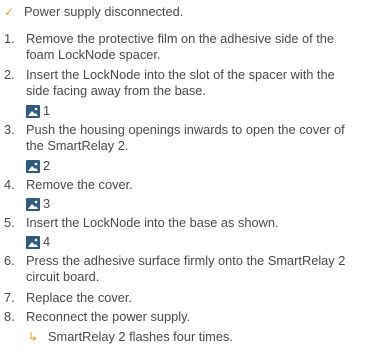  Describe the element at coordinates (9, 222) in the screenshot. I see `step-number: 5.` at that location.